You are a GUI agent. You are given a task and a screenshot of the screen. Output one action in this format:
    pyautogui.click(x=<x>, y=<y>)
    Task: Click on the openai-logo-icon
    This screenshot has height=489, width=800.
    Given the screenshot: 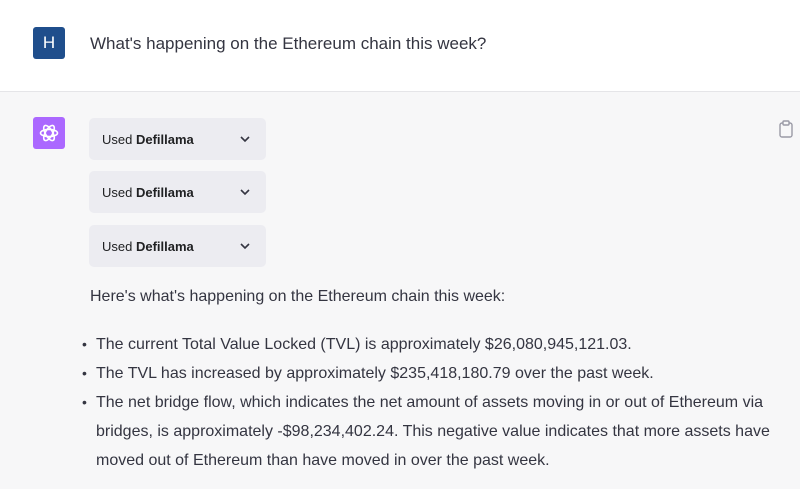 What is the action you would take?
    pyautogui.click(x=49, y=133)
    